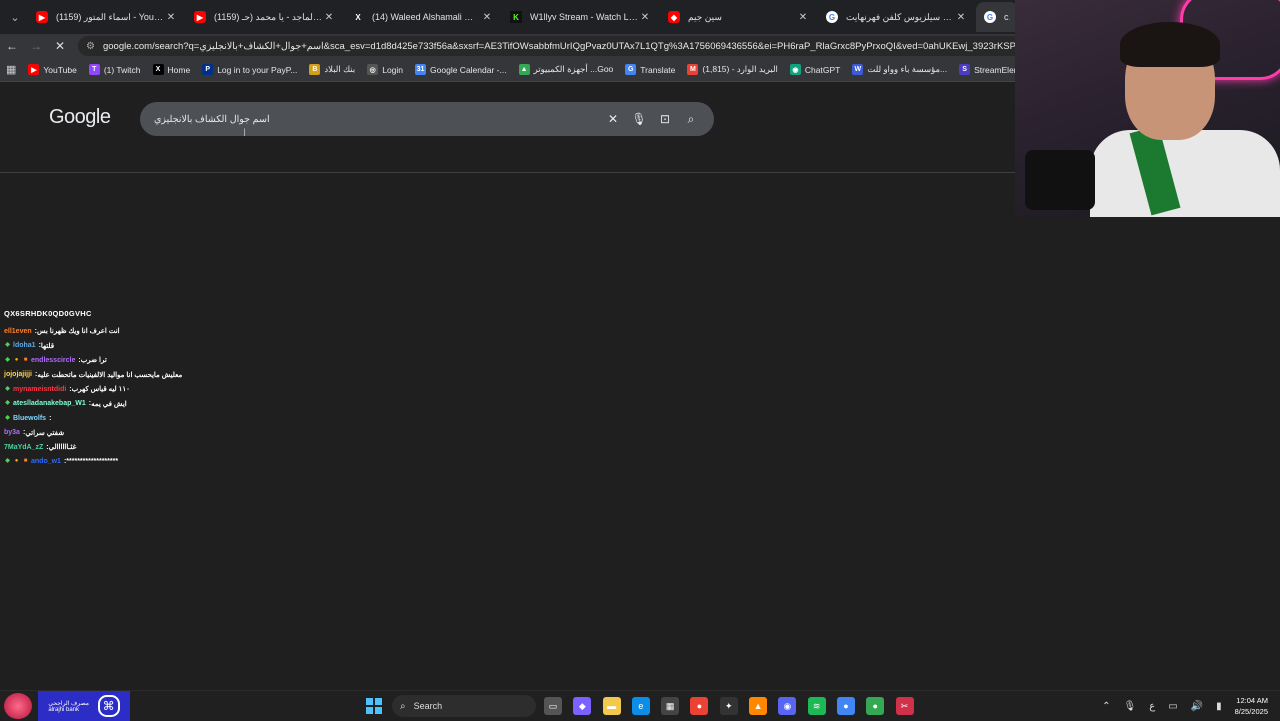 This screenshot has width=1280, height=721. I want to click on network-icon: ▭, so click(1172, 706).